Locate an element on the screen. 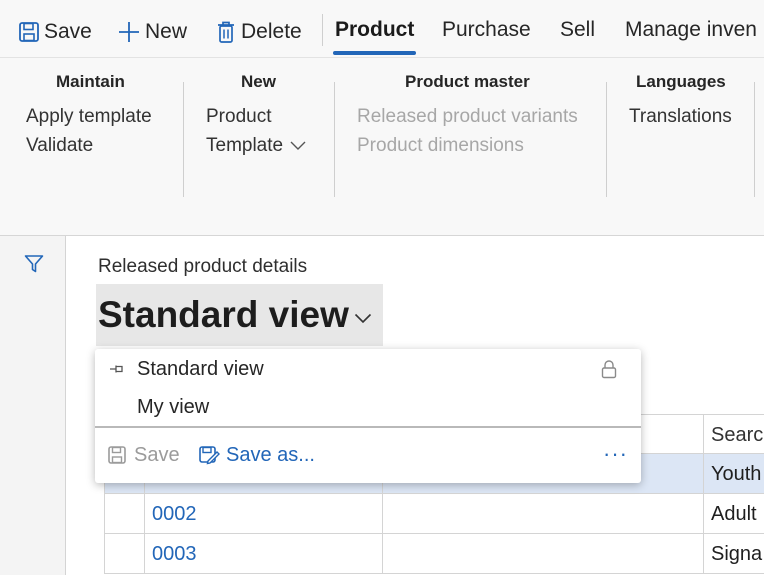 The image size is (764, 575). table-row: 0003 Signa is located at coordinates (434, 554).